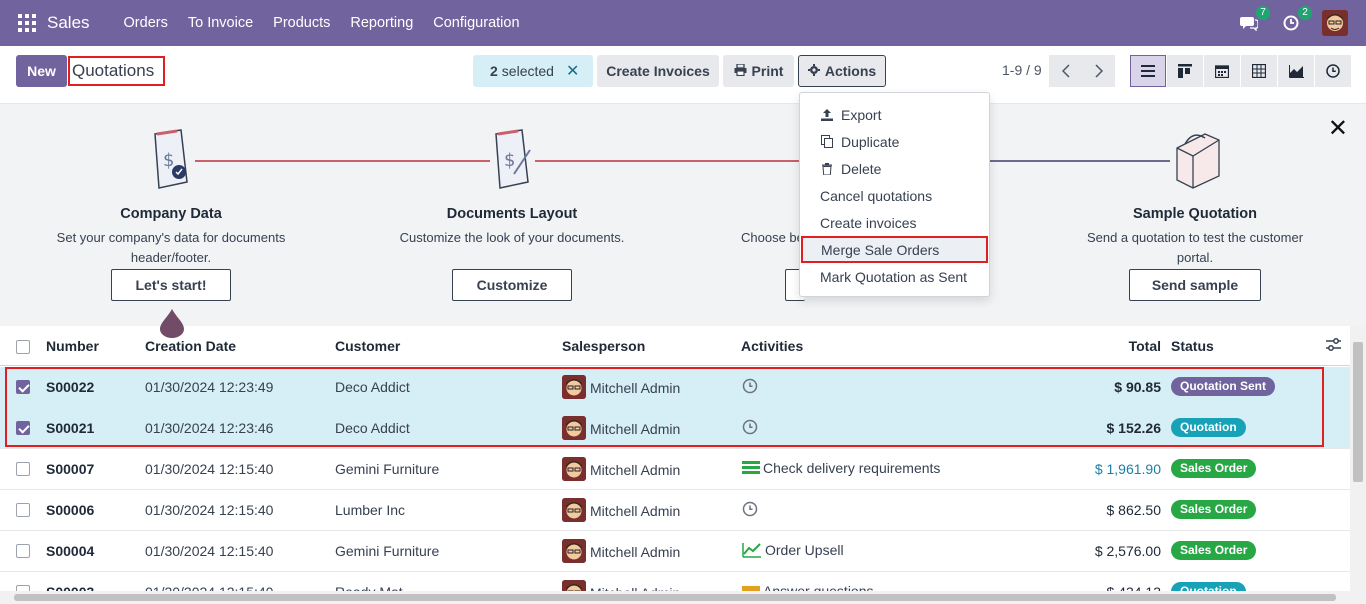 The height and width of the screenshot is (604, 1366). I want to click on menu-configuration: Configuration, so click(476, 23).